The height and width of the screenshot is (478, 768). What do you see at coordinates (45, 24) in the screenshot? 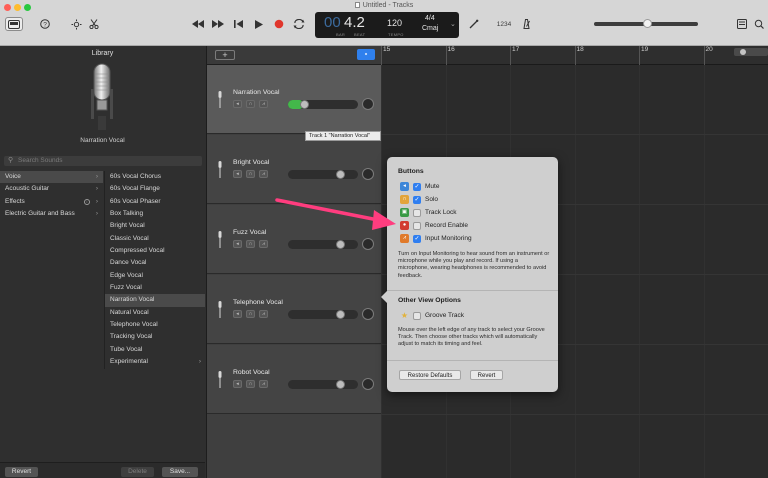
I see `help-icon: ?` at bounding box center [45, 24].